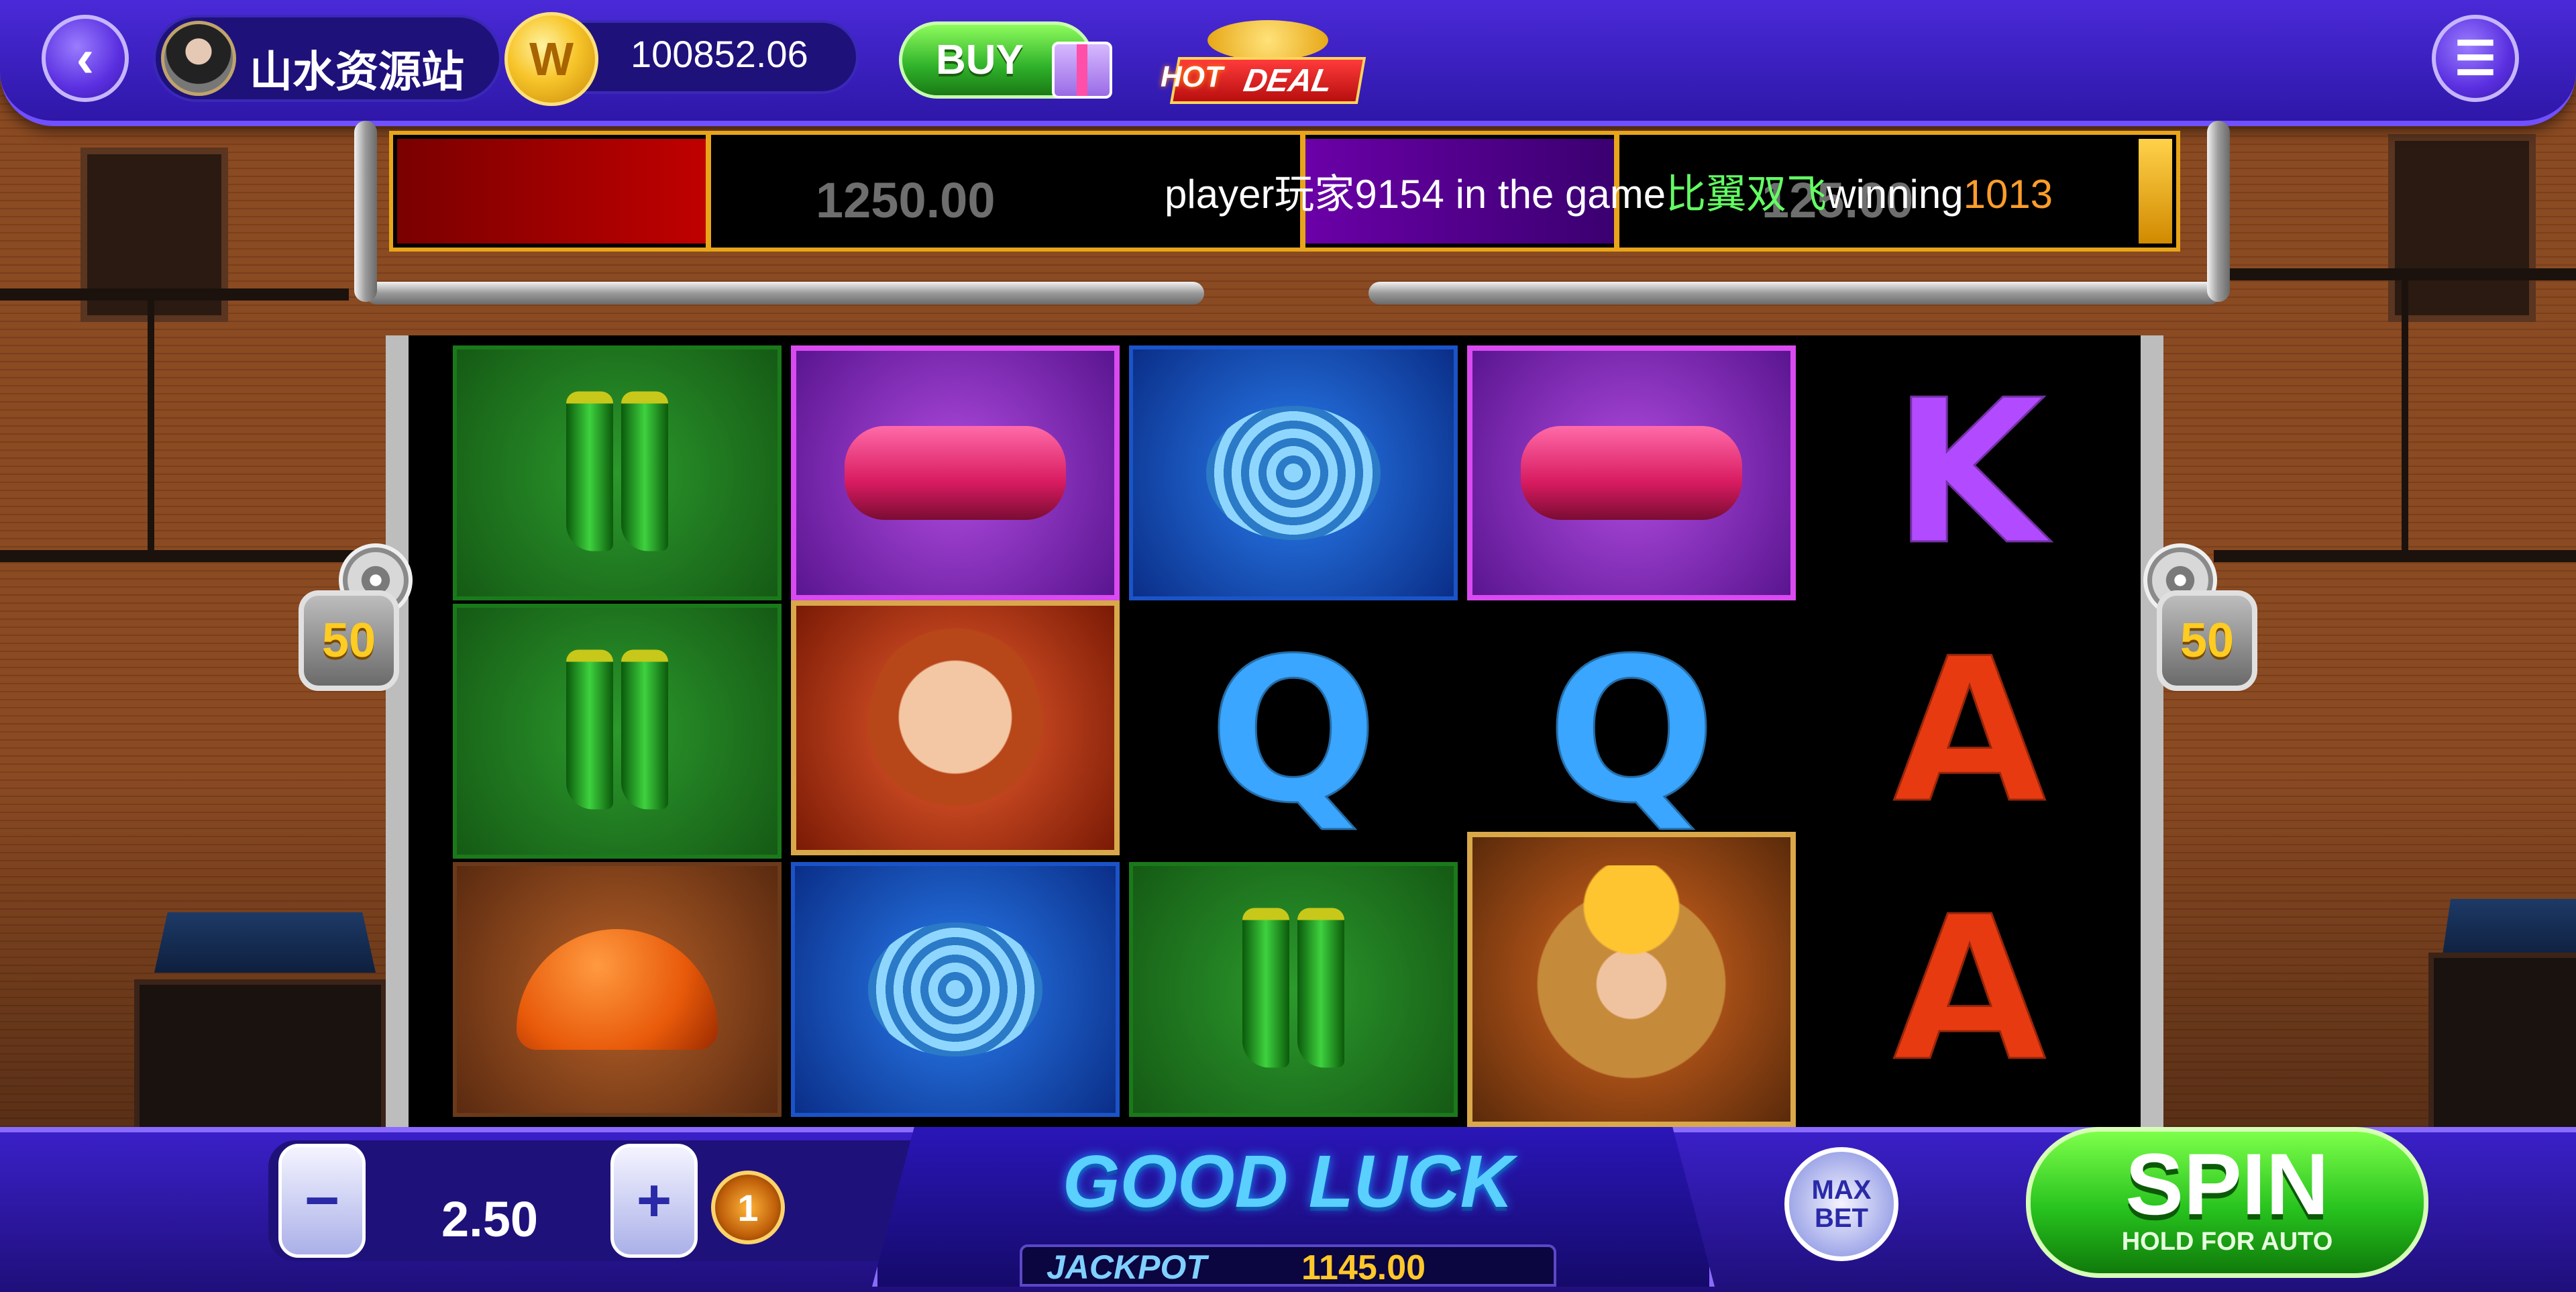 Image resolution: width=2576 pixels, height=1292 pixels. I want to click on bet-amount: 2.50, so click(490, 1219).